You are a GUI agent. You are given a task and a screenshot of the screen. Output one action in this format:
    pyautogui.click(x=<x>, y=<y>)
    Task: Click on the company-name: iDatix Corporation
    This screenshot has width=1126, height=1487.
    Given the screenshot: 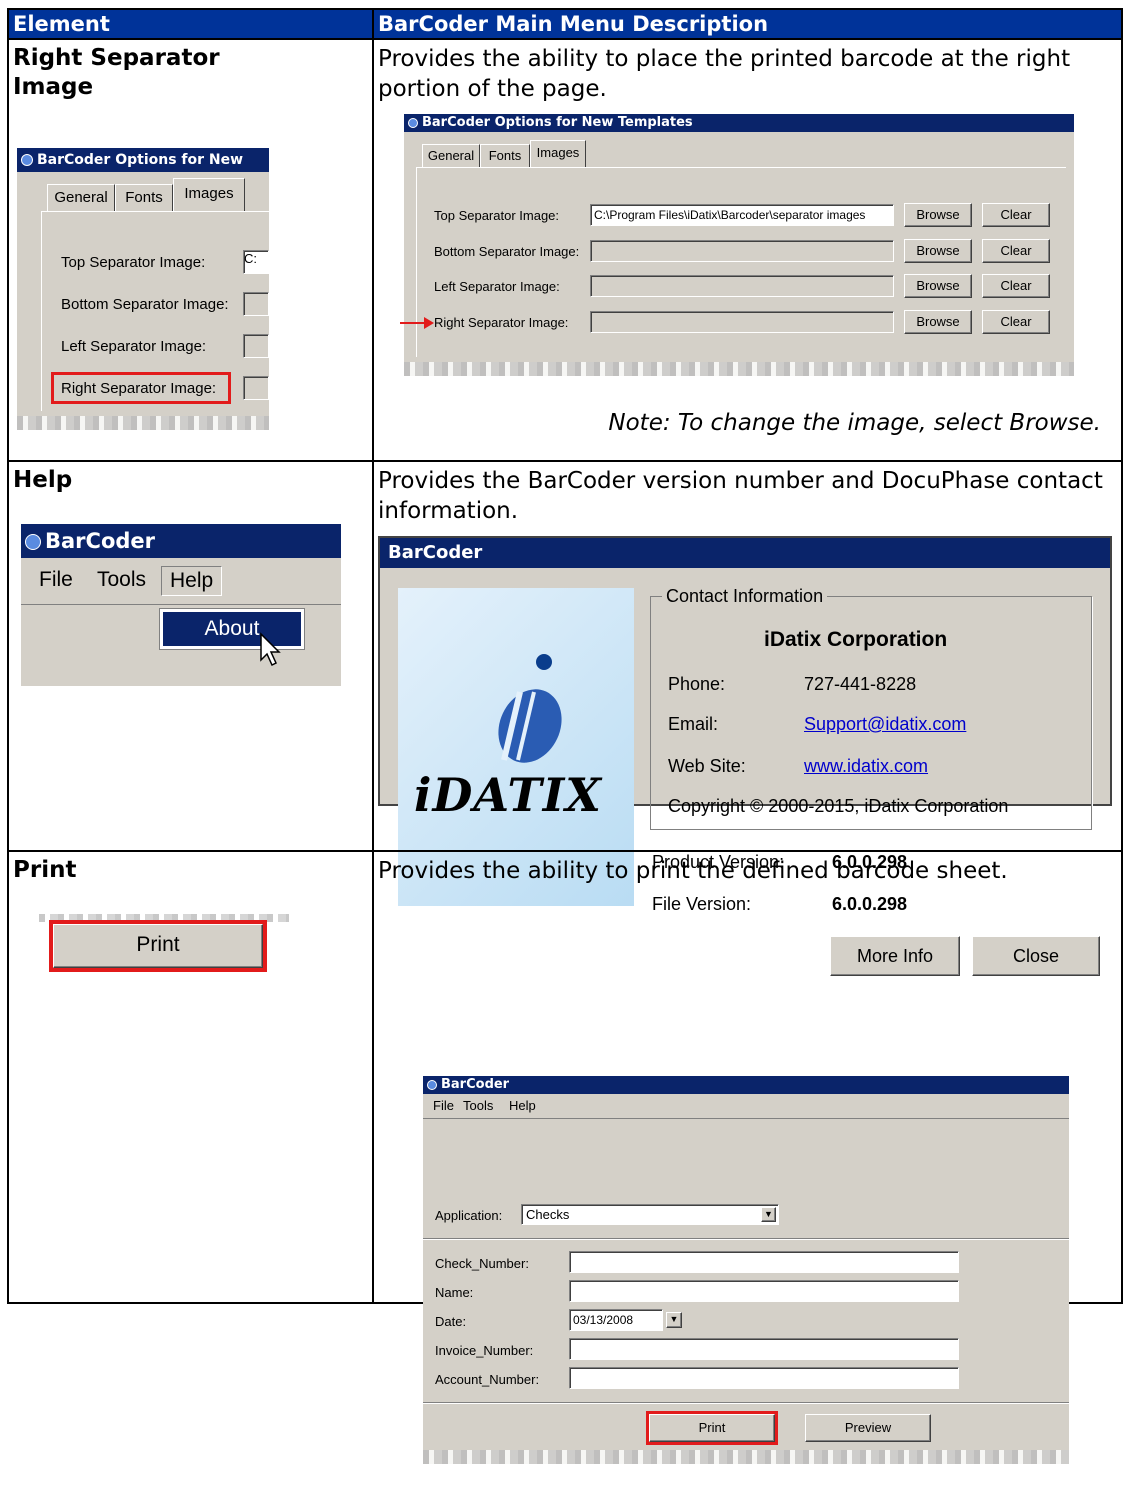 What is the action you would take?
    pyautogui.click(x=856, y=639)
    